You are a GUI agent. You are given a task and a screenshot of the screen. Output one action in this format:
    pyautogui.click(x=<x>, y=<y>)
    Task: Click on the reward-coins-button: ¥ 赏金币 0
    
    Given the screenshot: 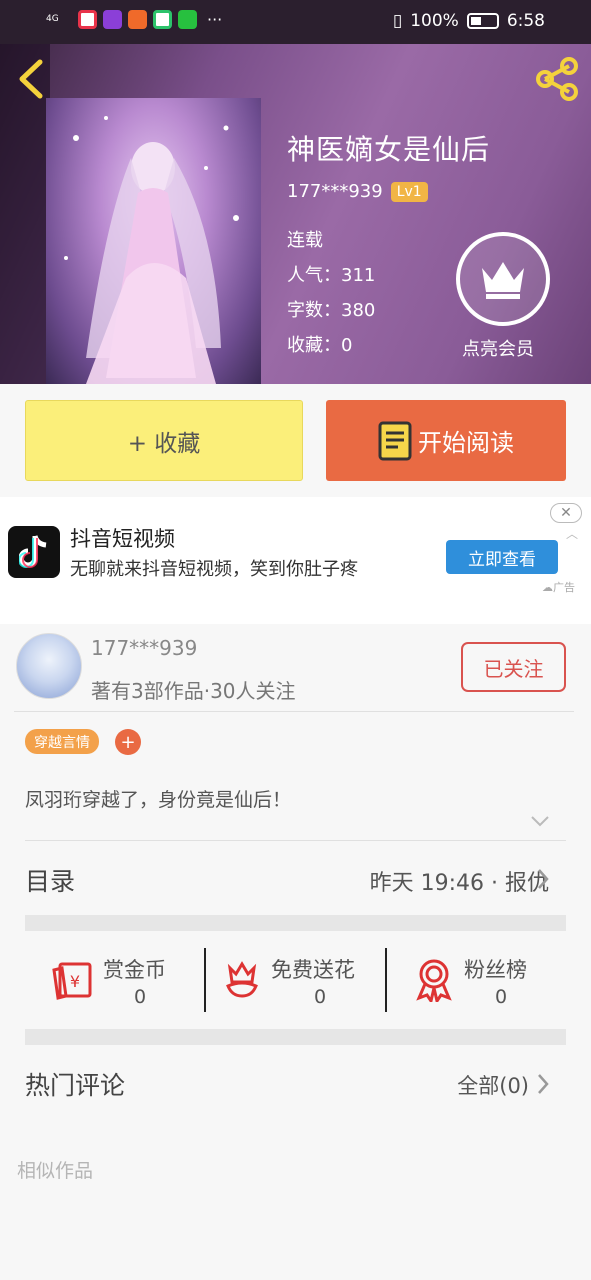 What is the action you would take?
    pyautogui.click(x=117, y=980)
    